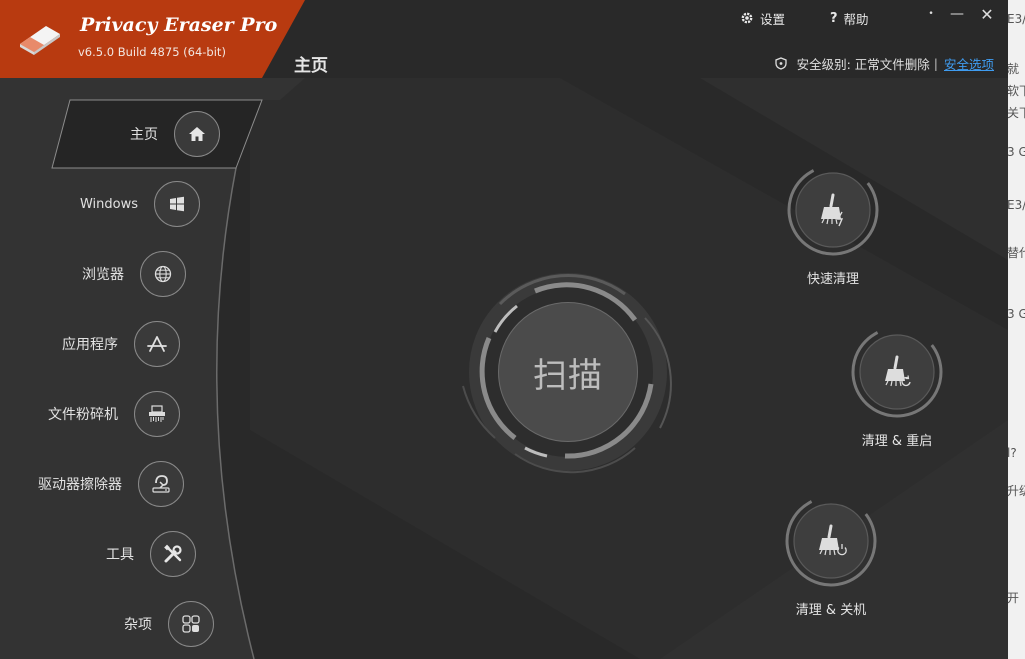 The image size is (1025, 659). What do you see at coordinates (197, 134) in the screenshot?
I see `home-icon` at bounding box center [197, 134].